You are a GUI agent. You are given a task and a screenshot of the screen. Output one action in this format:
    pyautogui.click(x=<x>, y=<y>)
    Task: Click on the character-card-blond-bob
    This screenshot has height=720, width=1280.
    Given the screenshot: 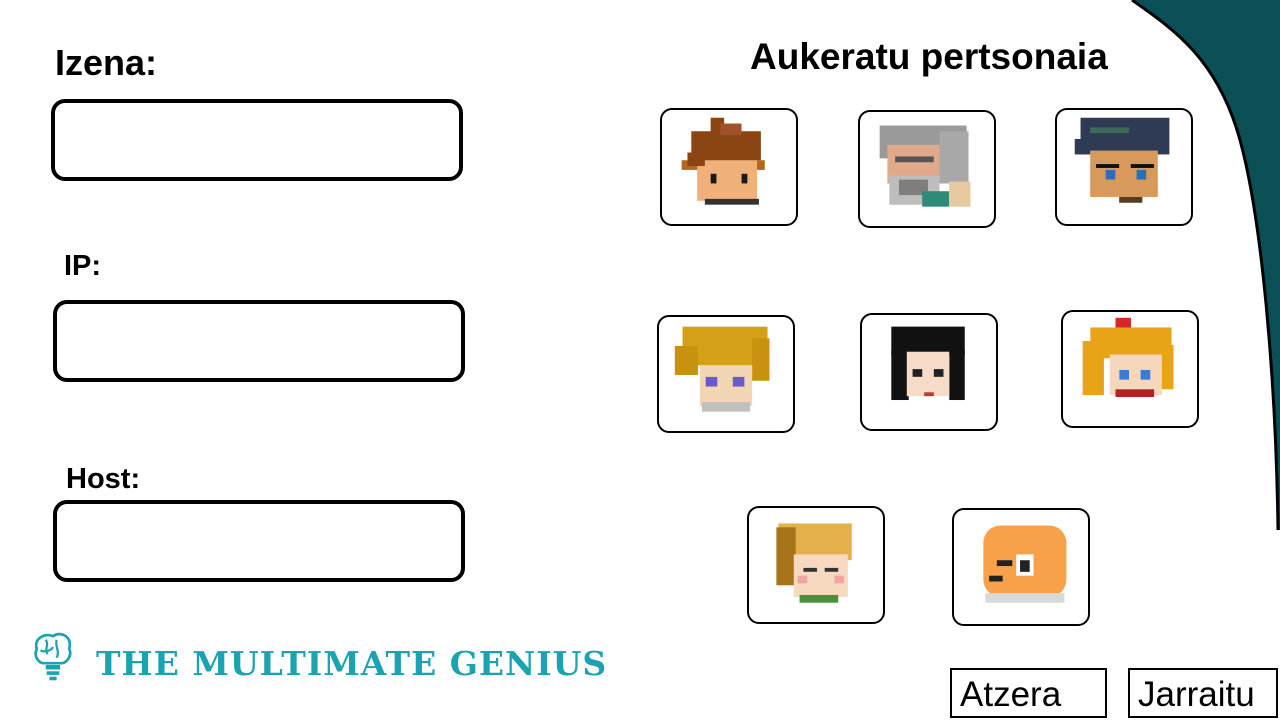 What is the action you would take?
    pyautogui.click(x=816, y=565)
    